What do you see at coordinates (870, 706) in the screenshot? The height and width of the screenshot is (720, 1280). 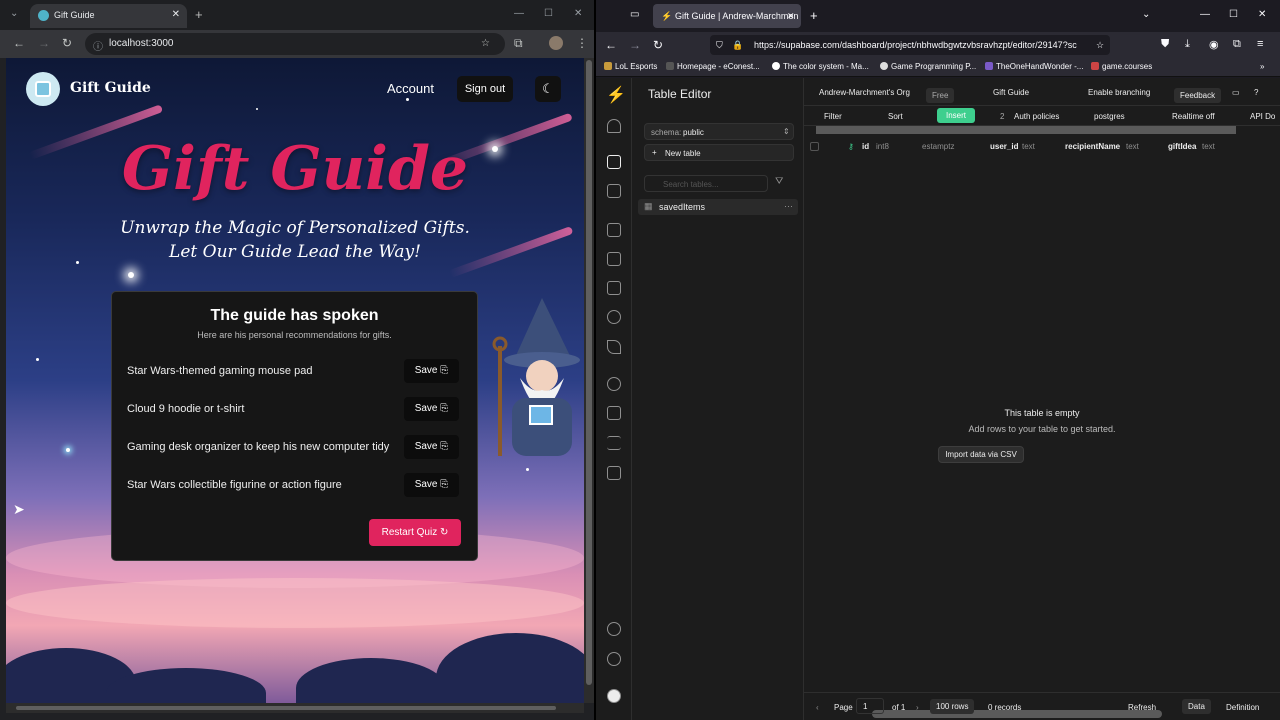 I see `page-input: 1` at bounding box center [870, 706].